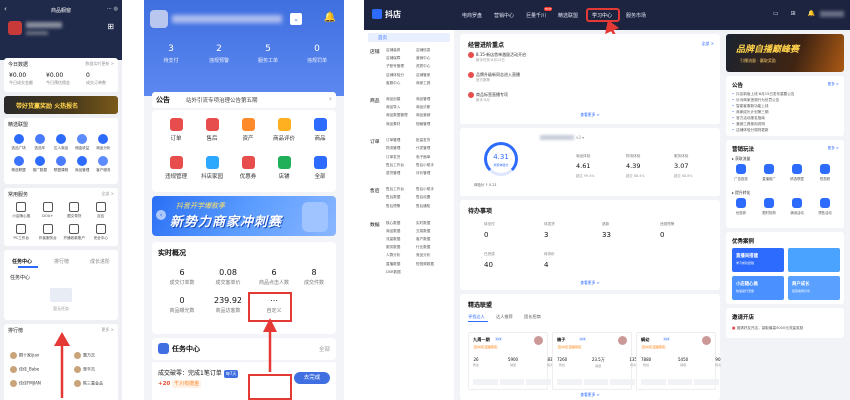 Image resolution: width=850 pixels, height=400 pixels. I want to click on nav-icons: ▭ ⊞ 🔔, so click(796, 13).